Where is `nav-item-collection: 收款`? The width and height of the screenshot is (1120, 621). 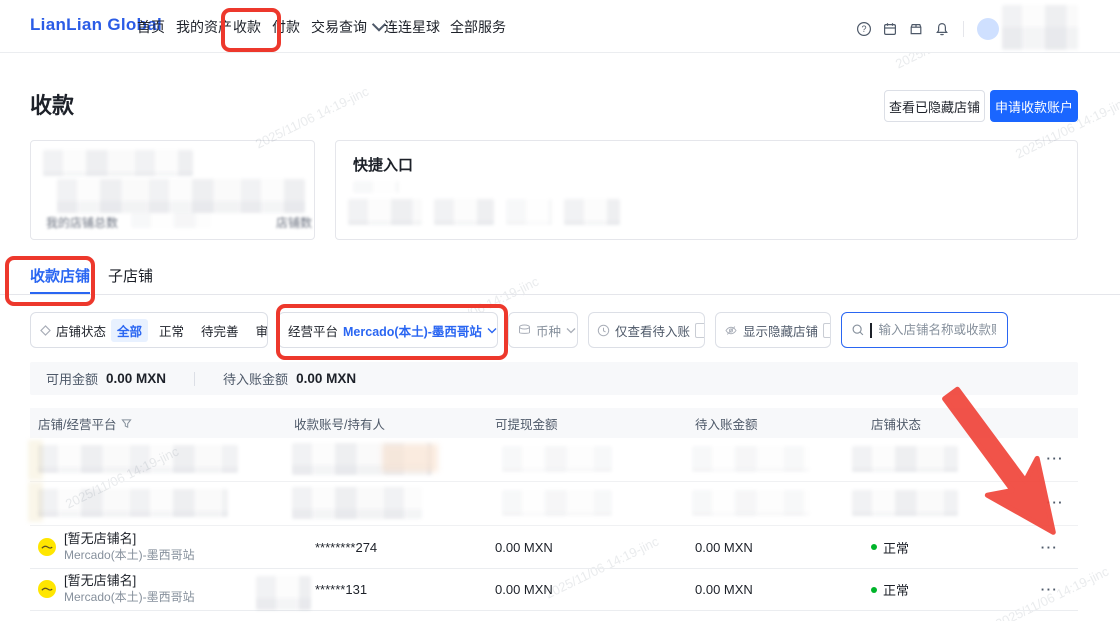
nav-item-collection: 收款 is located at coordinates (247, 27).